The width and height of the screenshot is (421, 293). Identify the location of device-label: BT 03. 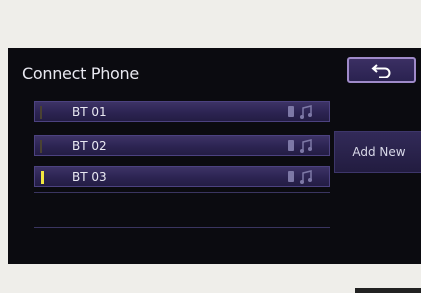
(89, 177).